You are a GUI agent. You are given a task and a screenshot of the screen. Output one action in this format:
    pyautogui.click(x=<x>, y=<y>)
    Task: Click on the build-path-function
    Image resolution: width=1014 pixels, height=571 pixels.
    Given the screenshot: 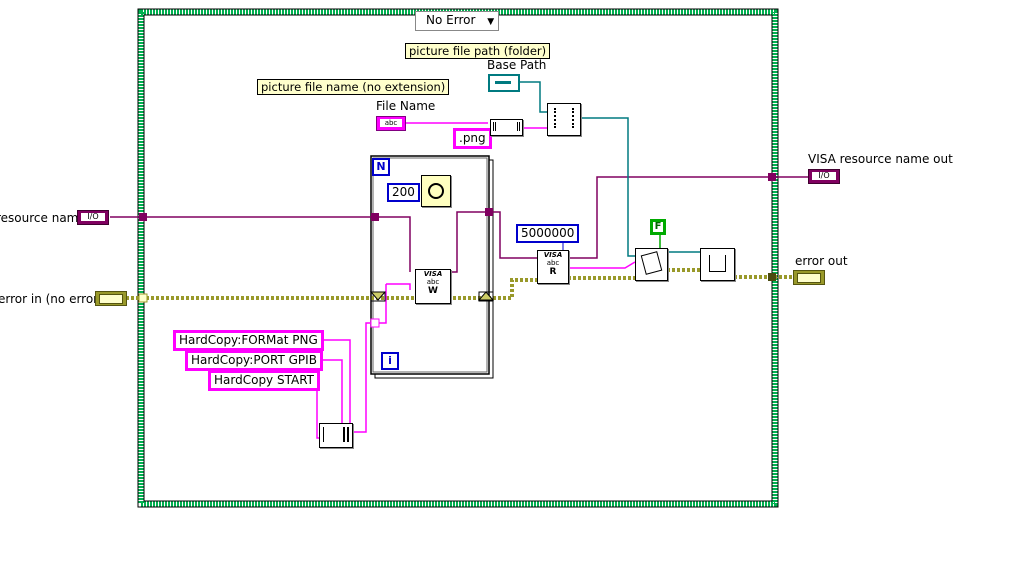 What is the action you would take?
    pyautogui.click(x=564, y=119)
    